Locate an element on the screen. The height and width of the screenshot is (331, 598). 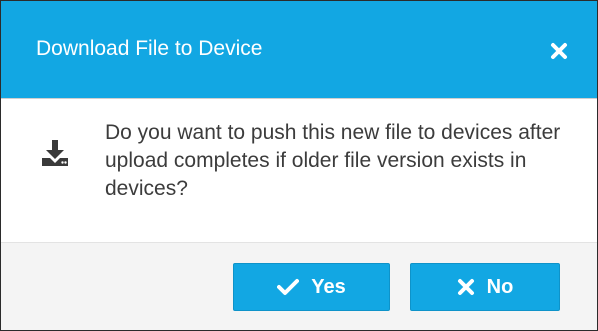
yes-button: Yes is located at coordinates (311, 287).